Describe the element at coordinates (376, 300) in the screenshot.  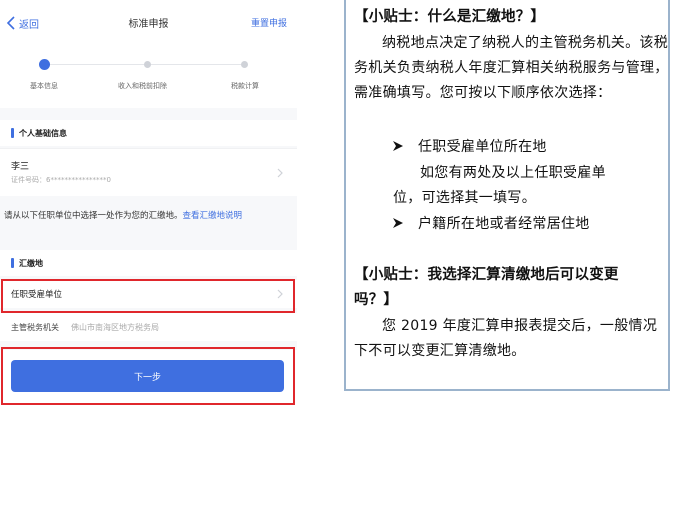
I see `tip2-title-line2: 吗？】` at that location.